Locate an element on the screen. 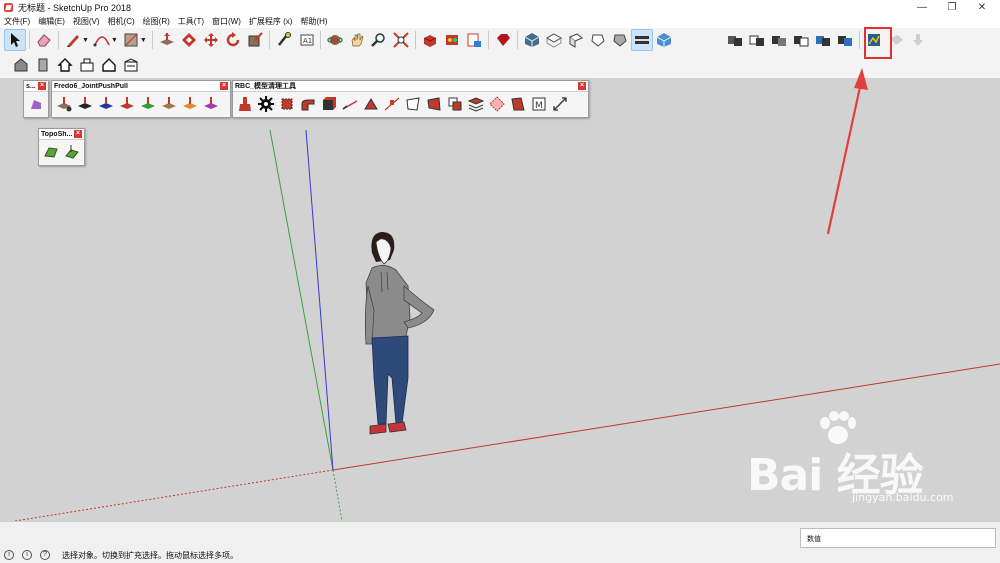 The width and height of the screenshot is (1000, 563). move-tool-button is located at coordinates (211, 40).